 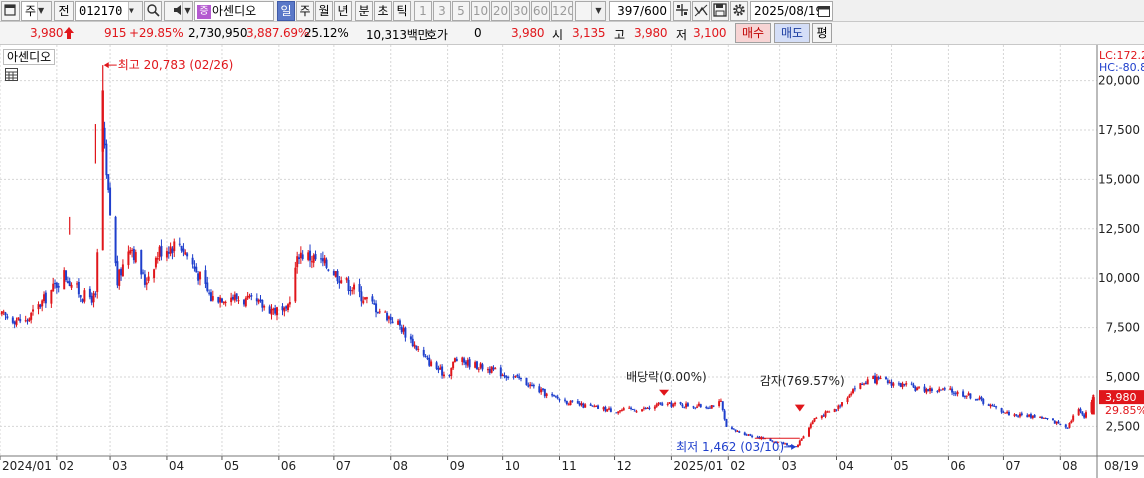 What do you see at coordinates (305, 11) in the screenshot?
I see `period-week-button: 주` at bounding box center [305, 11].